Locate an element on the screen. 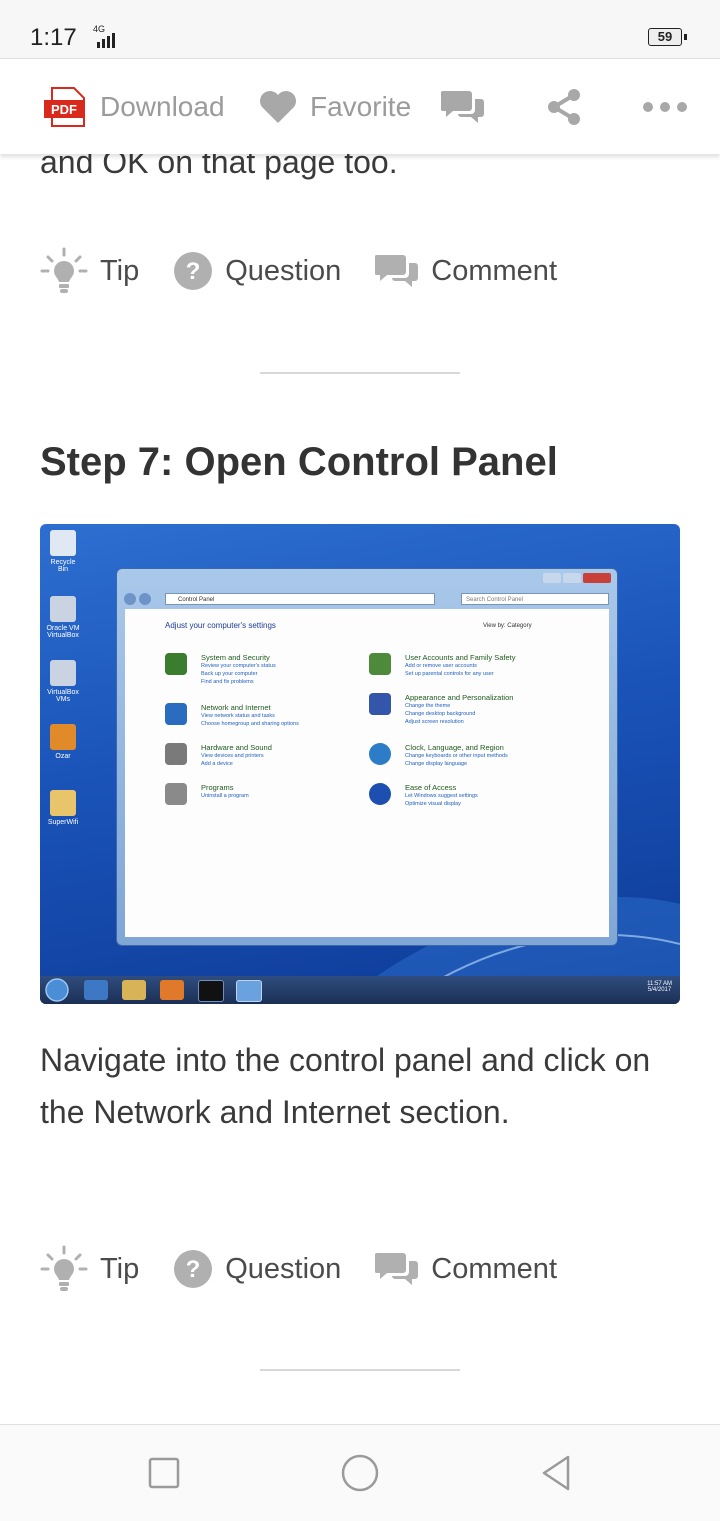 The height and width of the screenshot is (1521, 720). more-options-button is located at coordinates (665, 106).